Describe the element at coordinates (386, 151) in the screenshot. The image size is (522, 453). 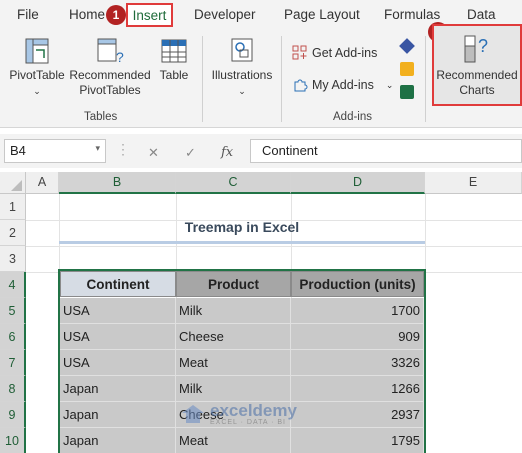
I see `formula-input: Continent` at that location.